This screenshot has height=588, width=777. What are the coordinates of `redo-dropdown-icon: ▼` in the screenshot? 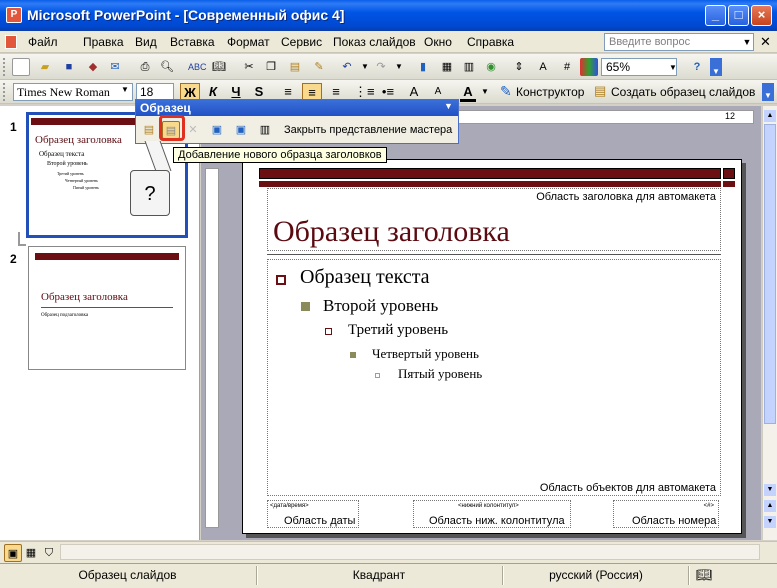 It's located at (399, 67).